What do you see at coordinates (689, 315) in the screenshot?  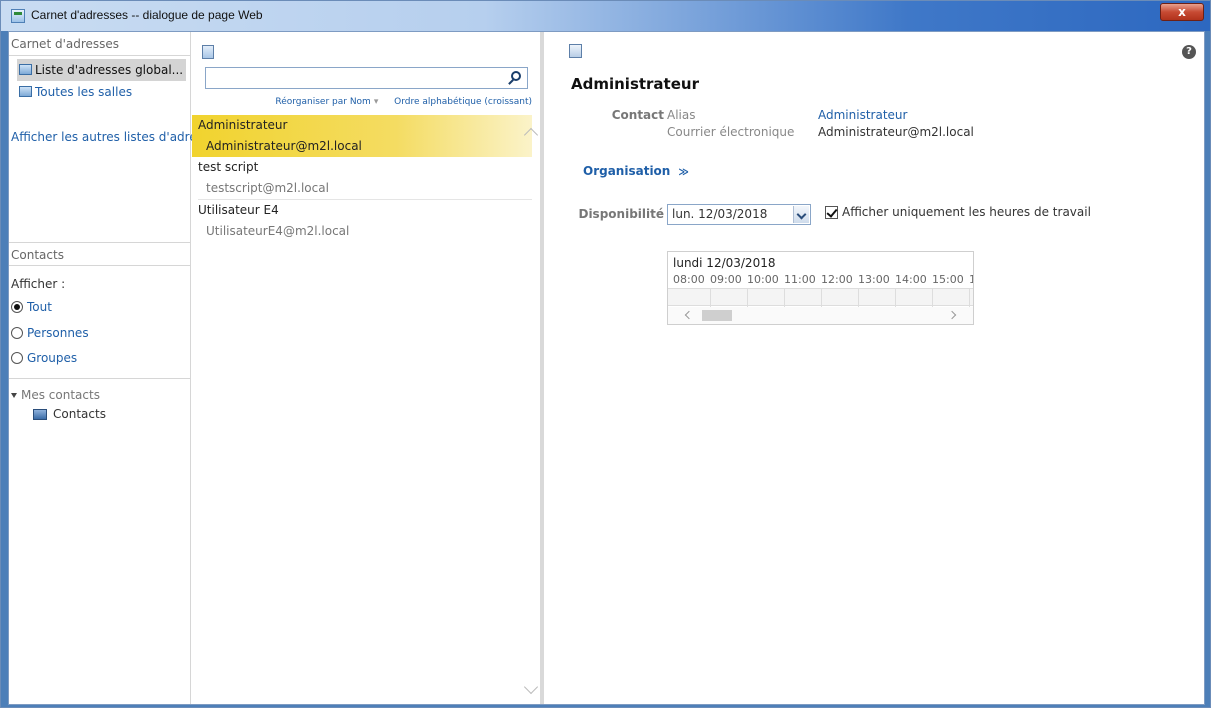 I see `scroll-left-icon` at bounding box center [689, 315].